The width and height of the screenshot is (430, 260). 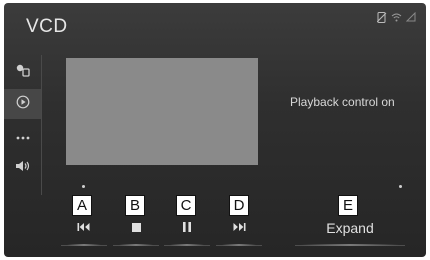 I want to click on callout-label-e: E, so click(x=348, y=205).